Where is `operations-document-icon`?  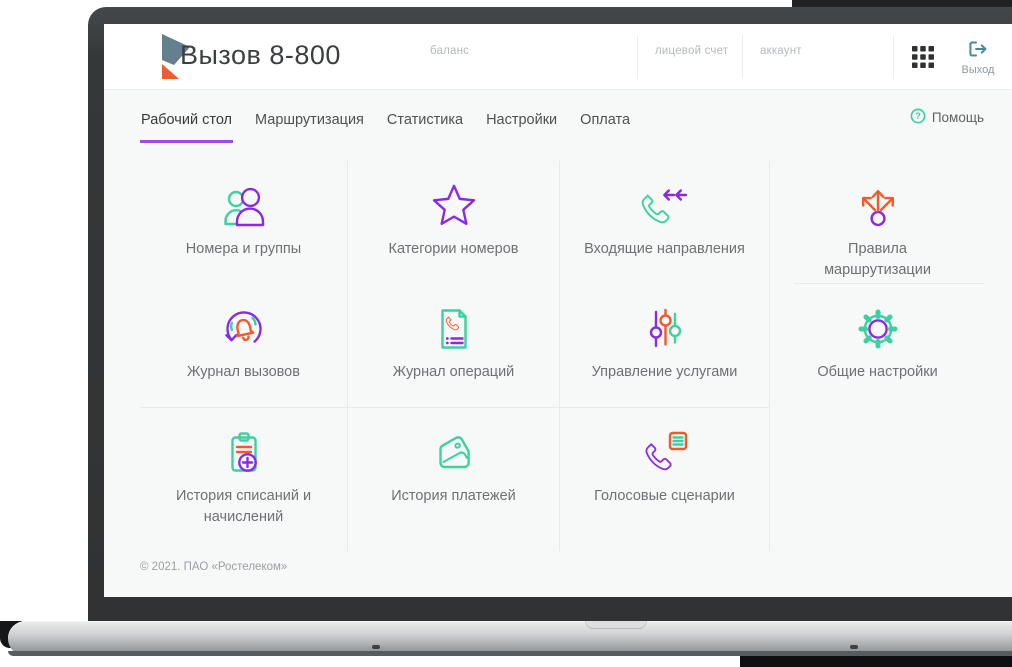
operations-document-icon is located at coordinates (454, 329).